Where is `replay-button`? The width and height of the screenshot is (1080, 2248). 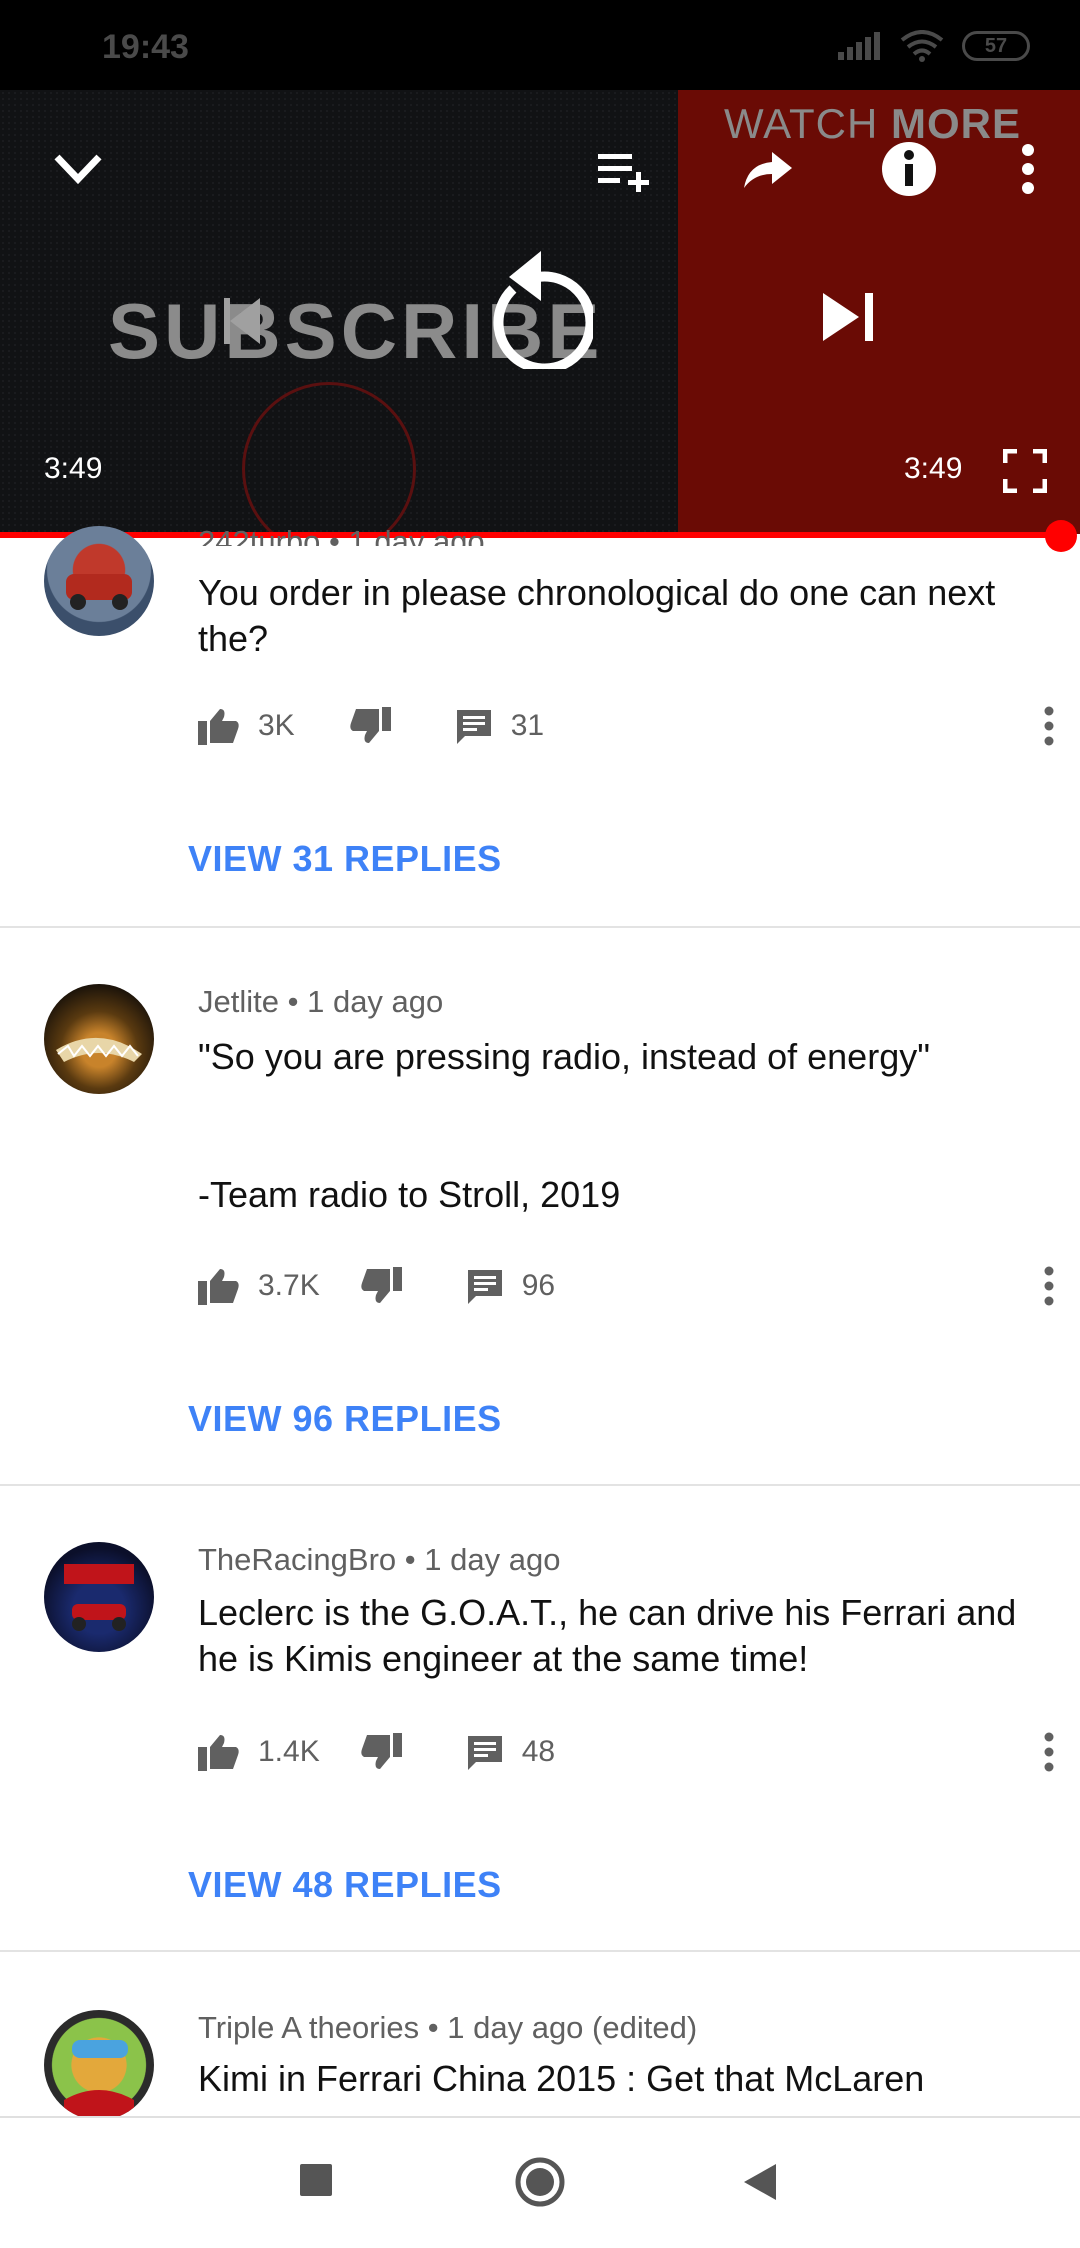 replay-button is located at coordinates (538, 307).